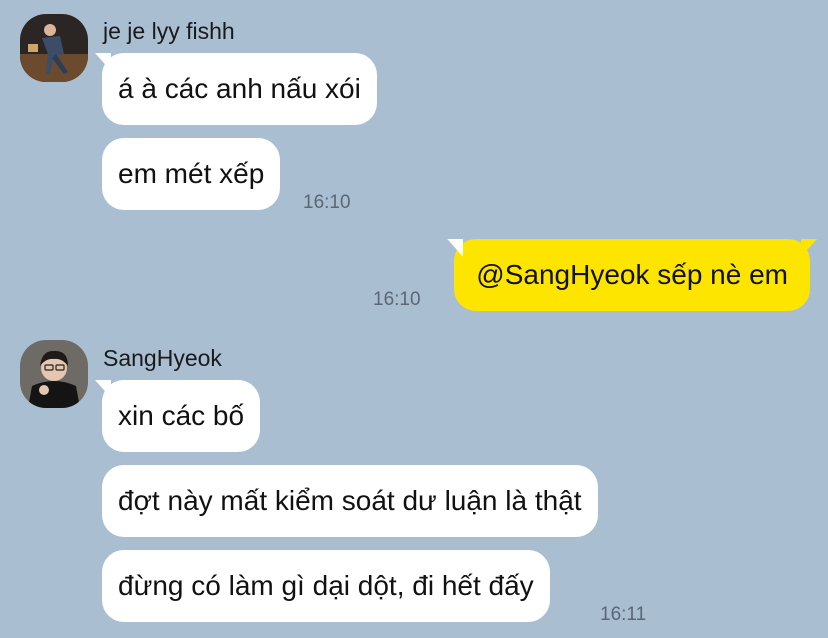 The height and width of the screenshot is (638, 828). I want to click on sender-name: SangHyeok, so click(162, 358).